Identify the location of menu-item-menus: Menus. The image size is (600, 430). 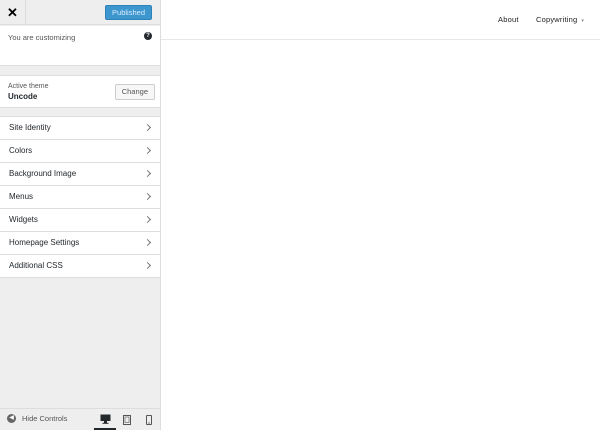
(80, 197).